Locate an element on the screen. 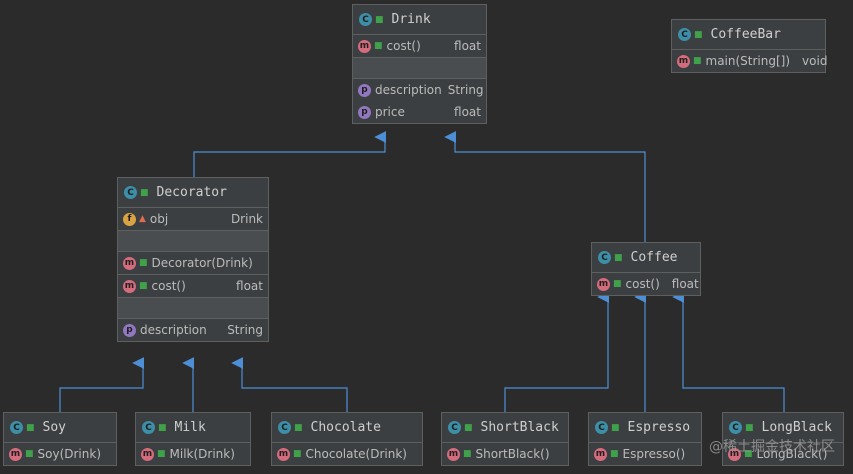  edge-shortblack-coffee is located at coordinates (557, 351).